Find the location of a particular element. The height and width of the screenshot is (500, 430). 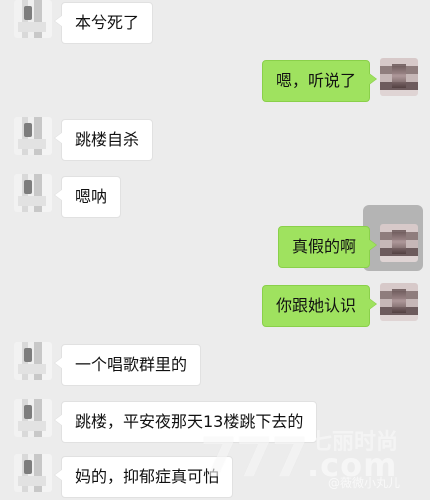

message-bubble-outgoing: 嗯，听说了 is located at coordinates (319, 81).